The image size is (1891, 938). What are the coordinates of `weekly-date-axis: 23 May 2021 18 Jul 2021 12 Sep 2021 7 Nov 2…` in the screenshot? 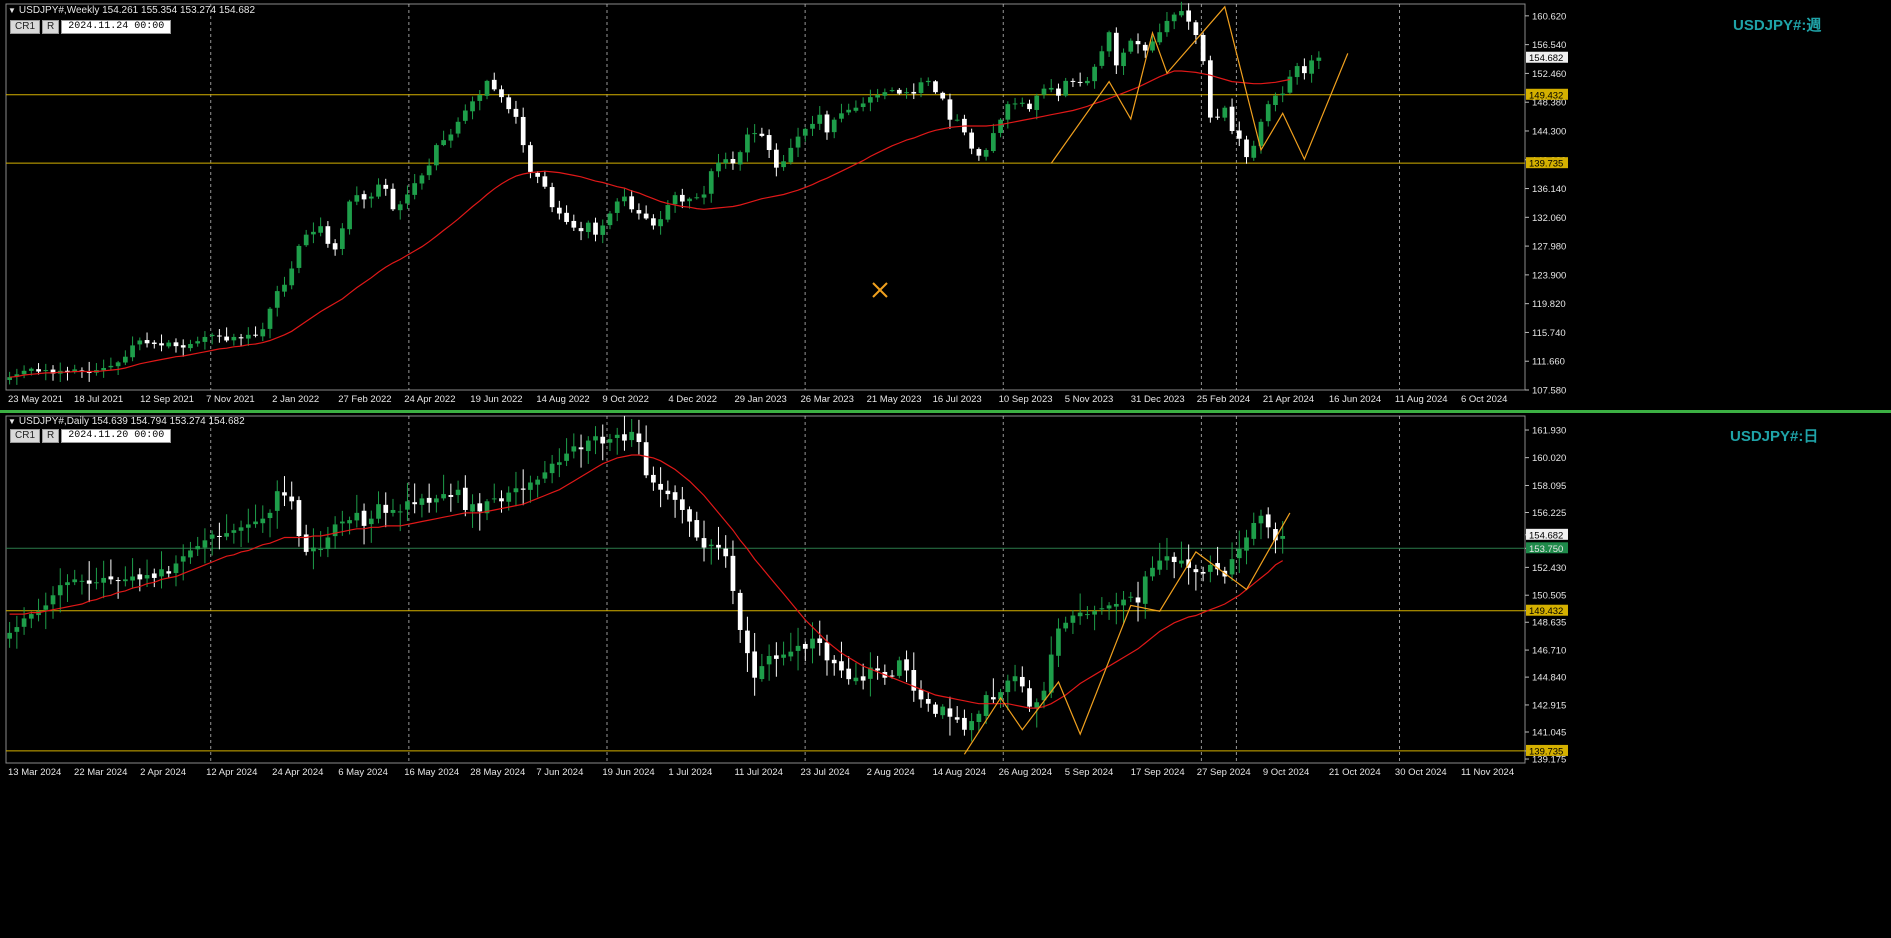 It's located at (757, 399).